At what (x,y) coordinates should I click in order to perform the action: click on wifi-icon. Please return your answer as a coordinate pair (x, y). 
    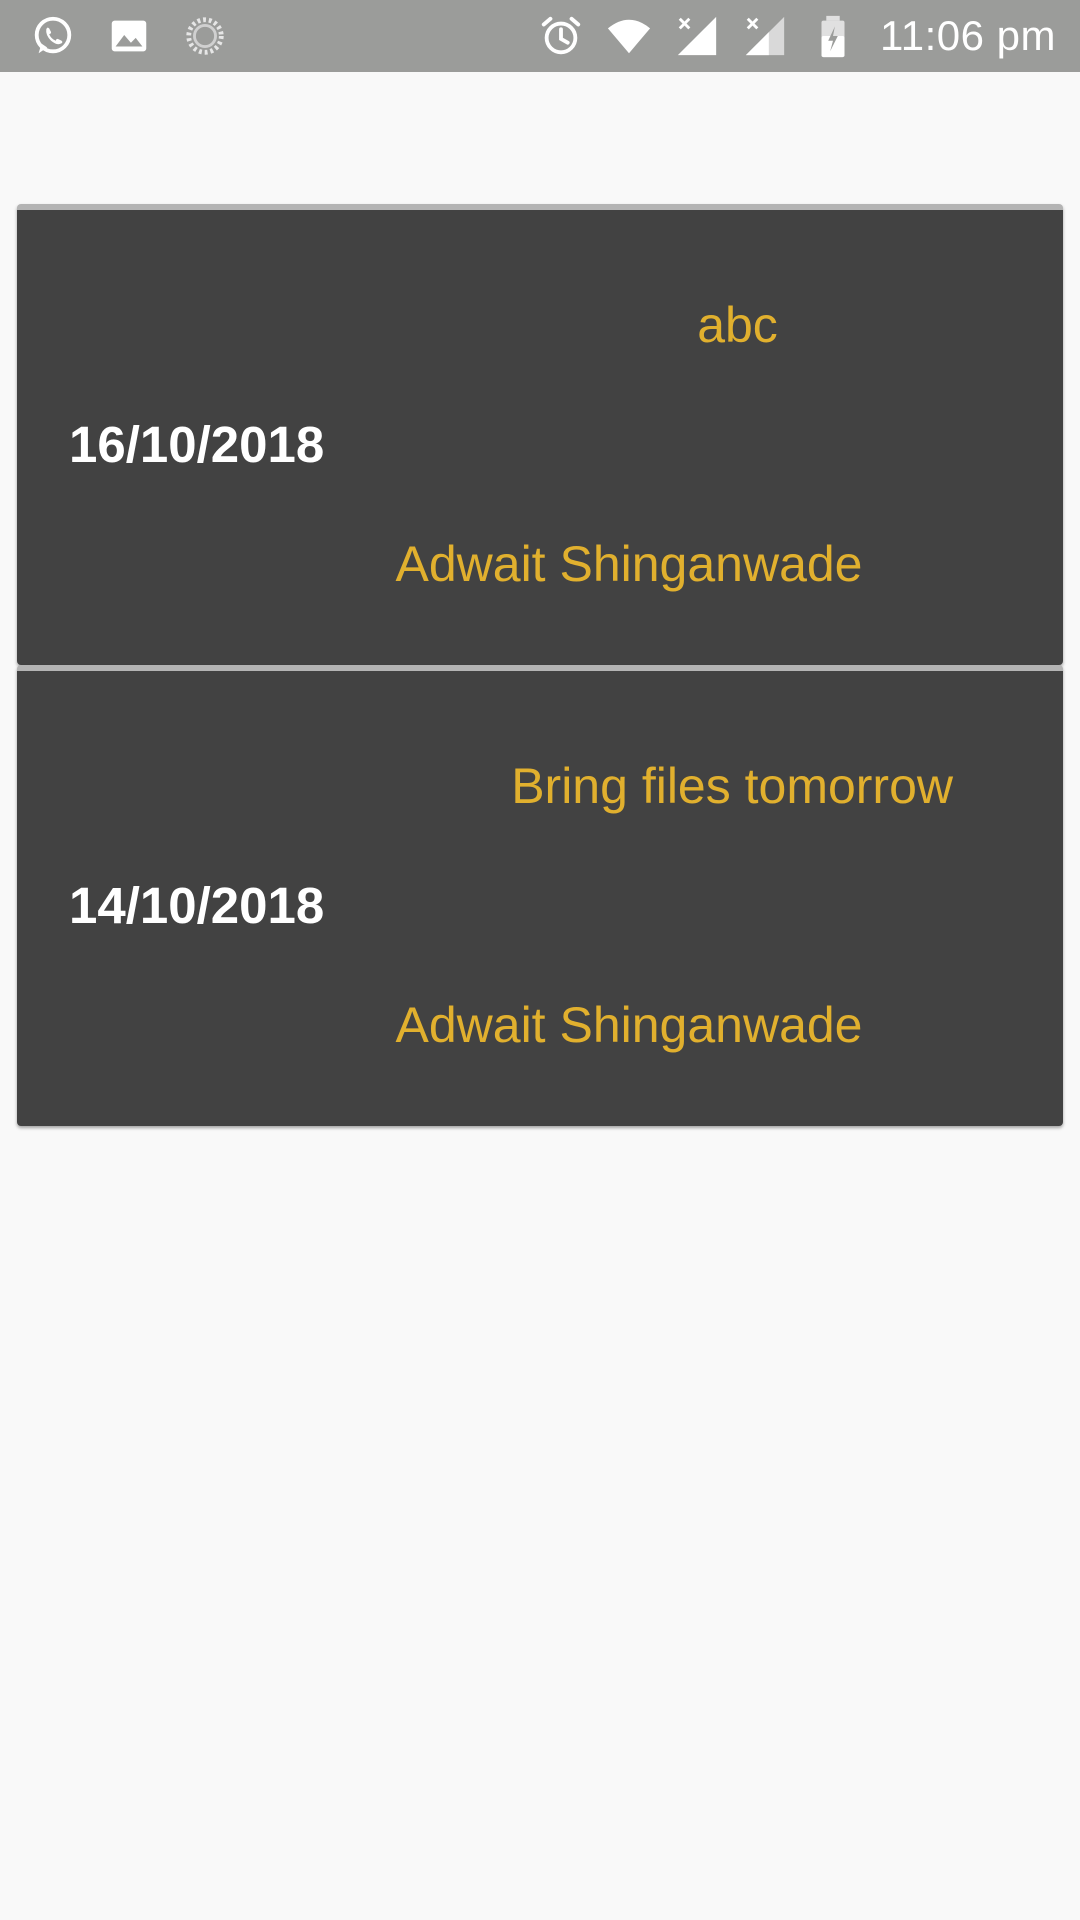
    Looking at the image, I should click on (629, 36).